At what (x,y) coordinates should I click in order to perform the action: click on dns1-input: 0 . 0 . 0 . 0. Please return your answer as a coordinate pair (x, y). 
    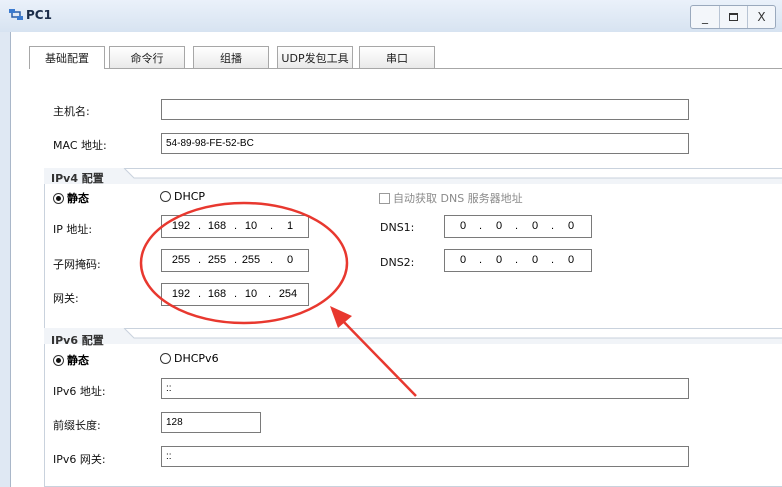
    Looking at the image, I should click on (518, 226).